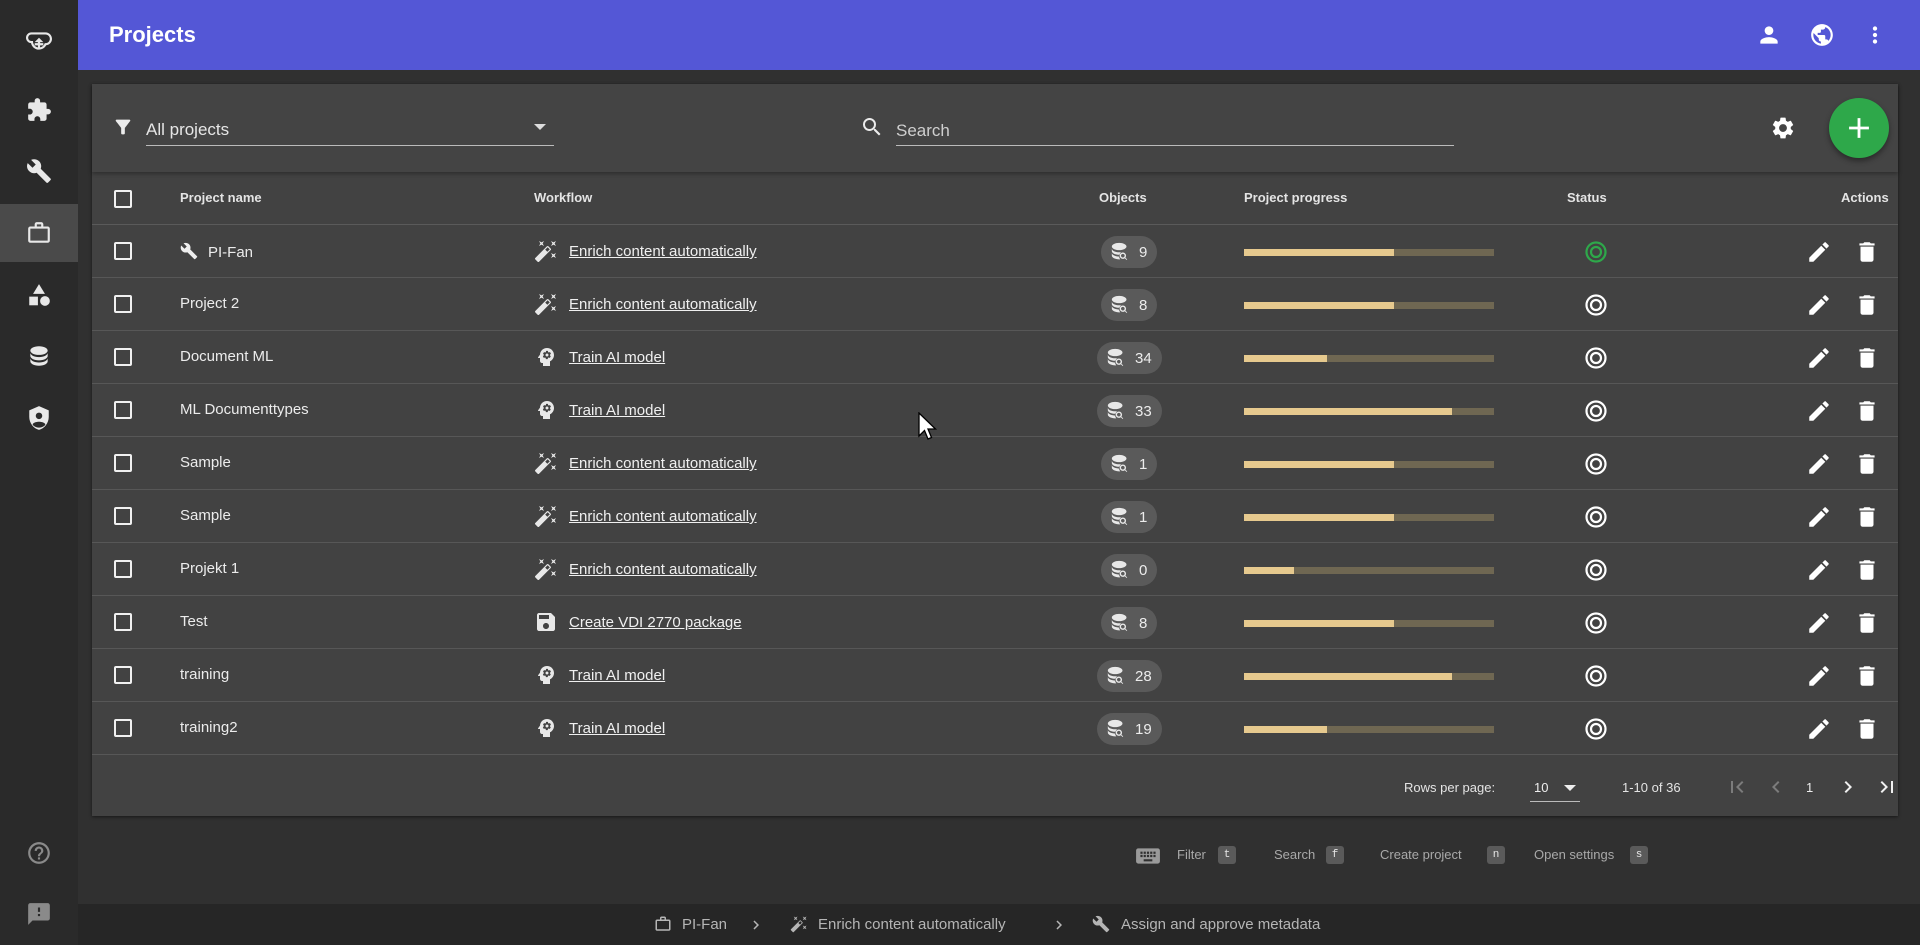 The width and height of the screenshot is (1920, 945). What do you see at coordinates (209, 303) in the screenshot?
I see `project-name: Project 2` at bounding box center [209, 303].